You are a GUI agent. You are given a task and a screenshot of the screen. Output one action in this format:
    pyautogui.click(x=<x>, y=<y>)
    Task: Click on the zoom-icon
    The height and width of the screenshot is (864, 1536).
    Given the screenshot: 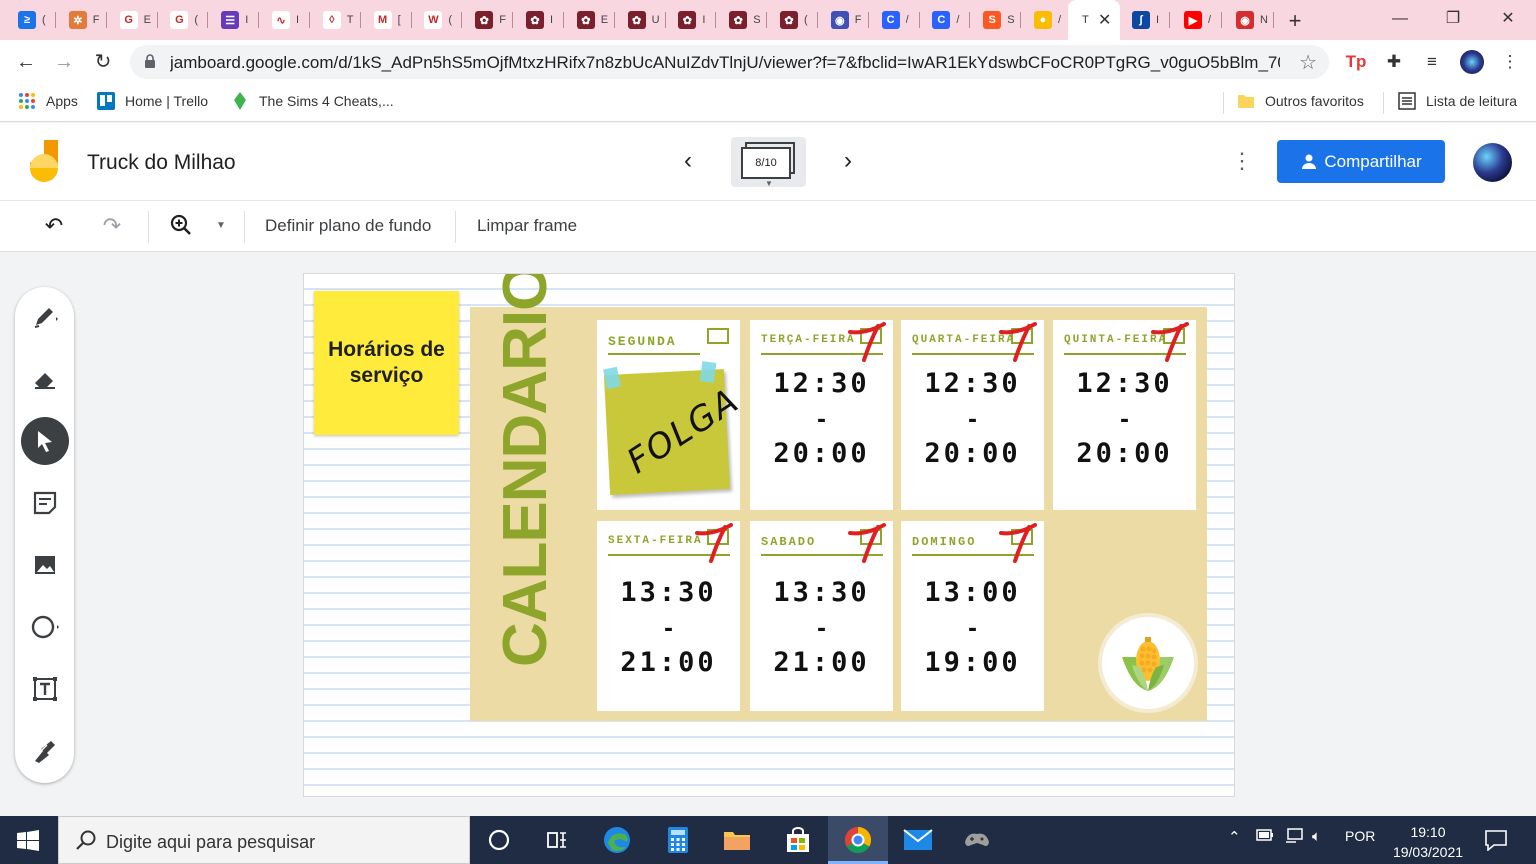 What is the action you would take?
    pyautogui.click(x=181, y=226)
    